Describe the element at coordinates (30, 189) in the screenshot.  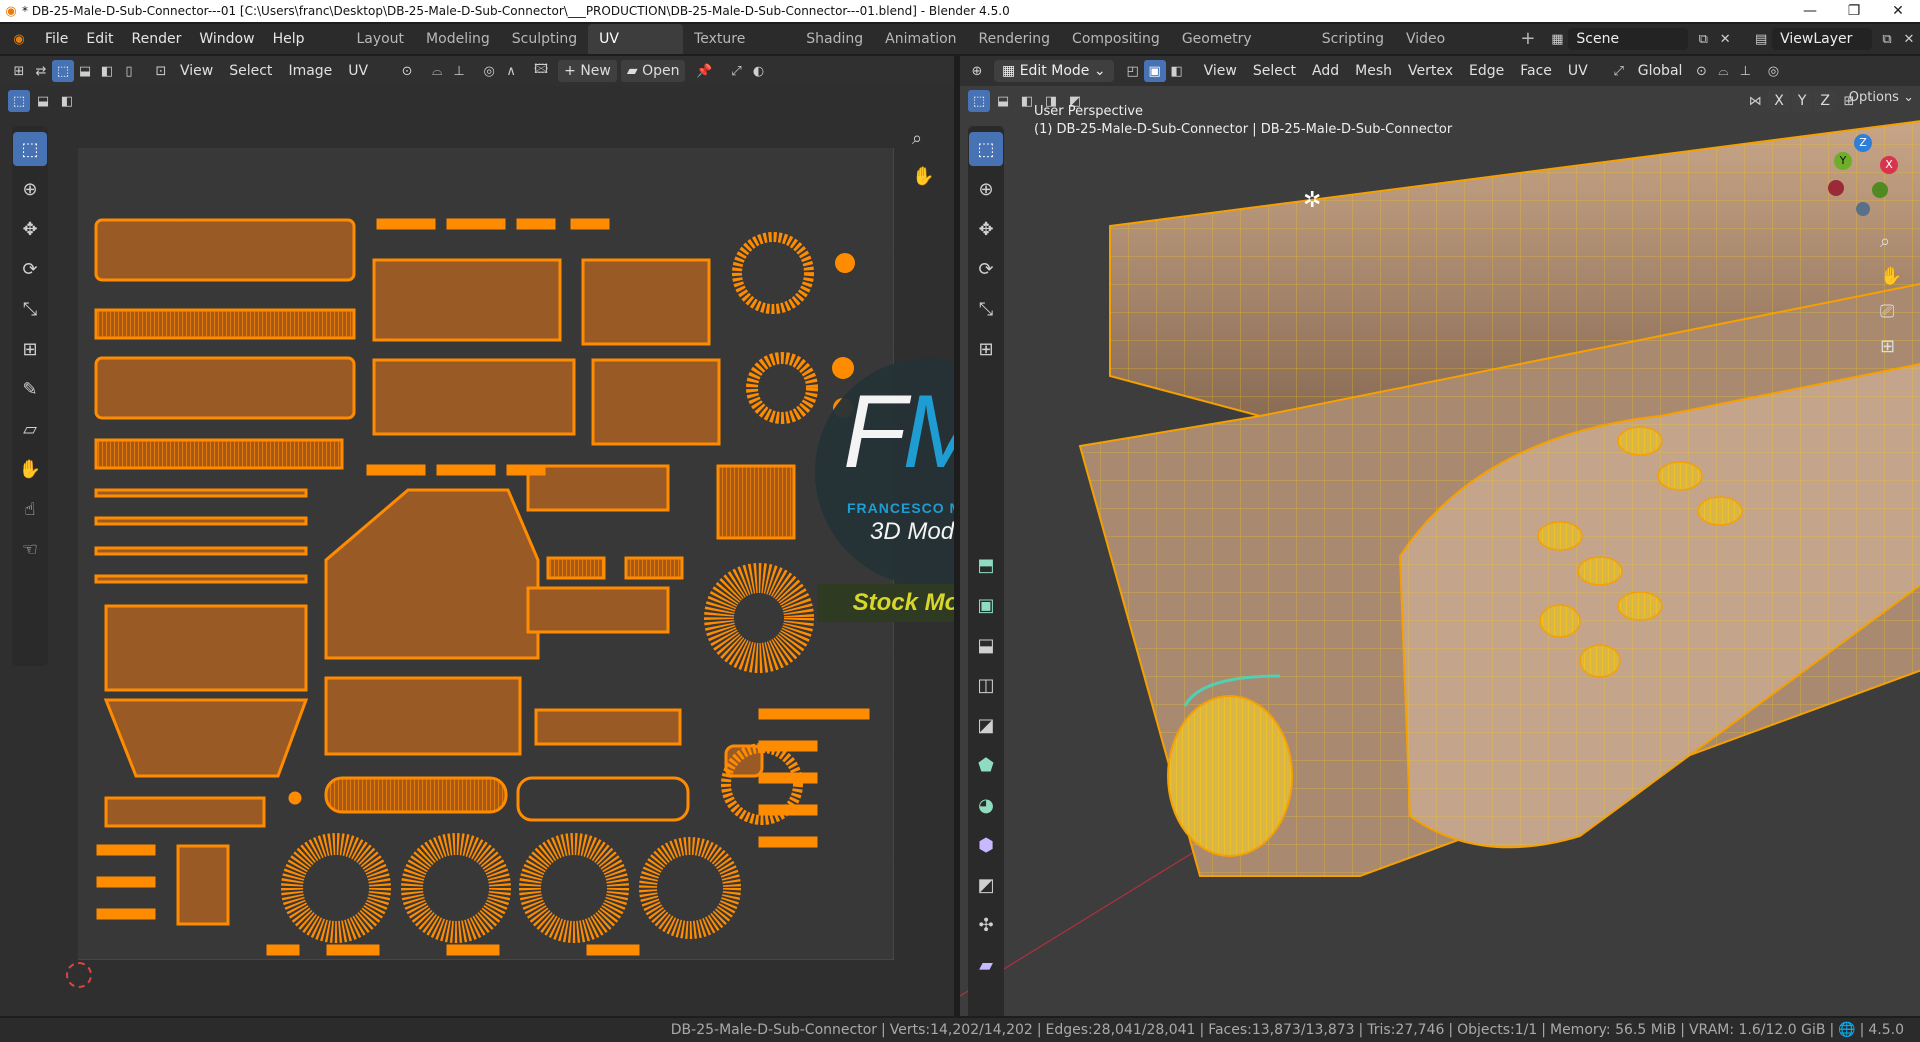
I see `cursor-tool-icon: ⊕` at that location.